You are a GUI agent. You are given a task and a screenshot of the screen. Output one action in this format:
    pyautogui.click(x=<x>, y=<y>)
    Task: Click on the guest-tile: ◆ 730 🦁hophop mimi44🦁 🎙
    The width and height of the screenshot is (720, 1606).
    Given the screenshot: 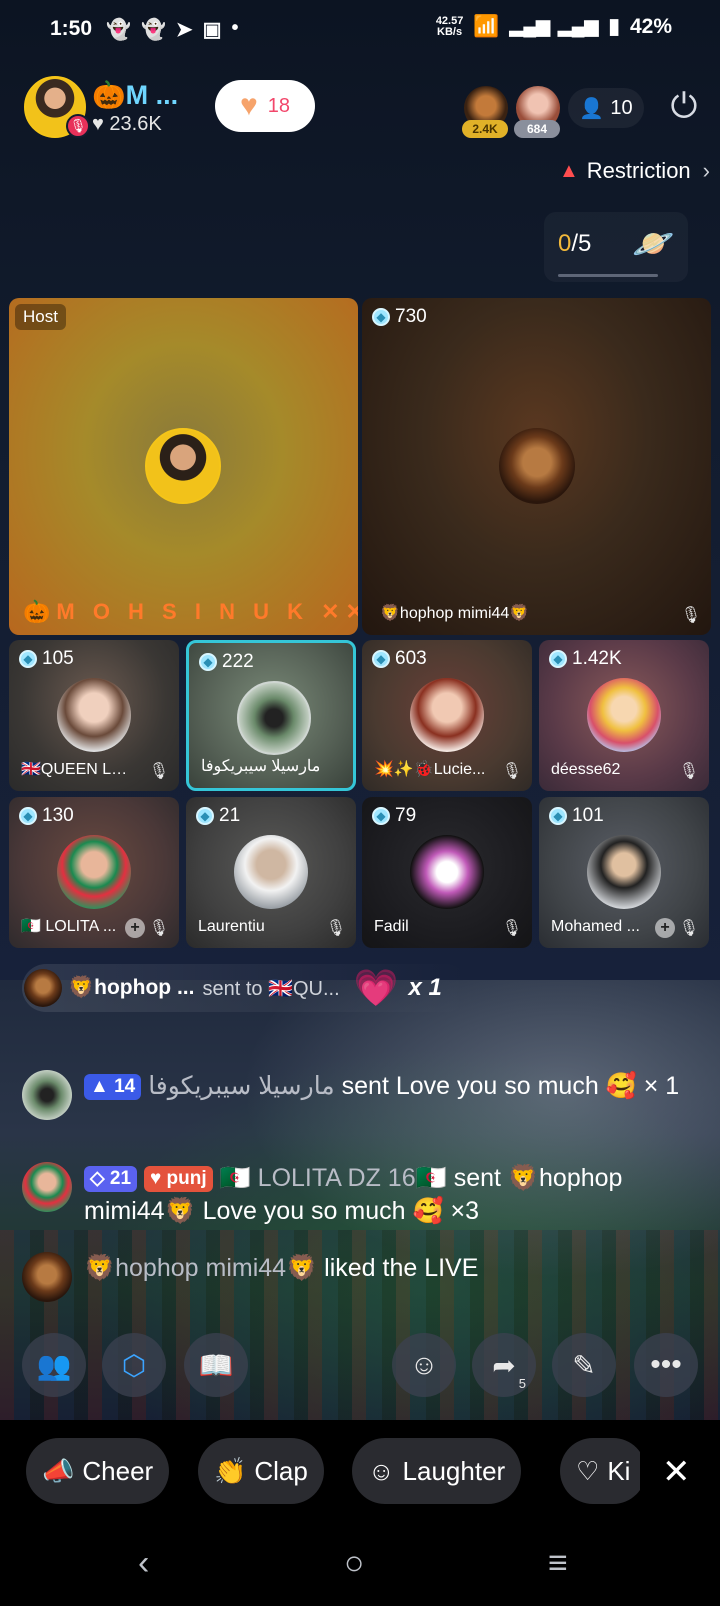 What is the action you would take?
    pyautogui.click(x=536, y=466)
    